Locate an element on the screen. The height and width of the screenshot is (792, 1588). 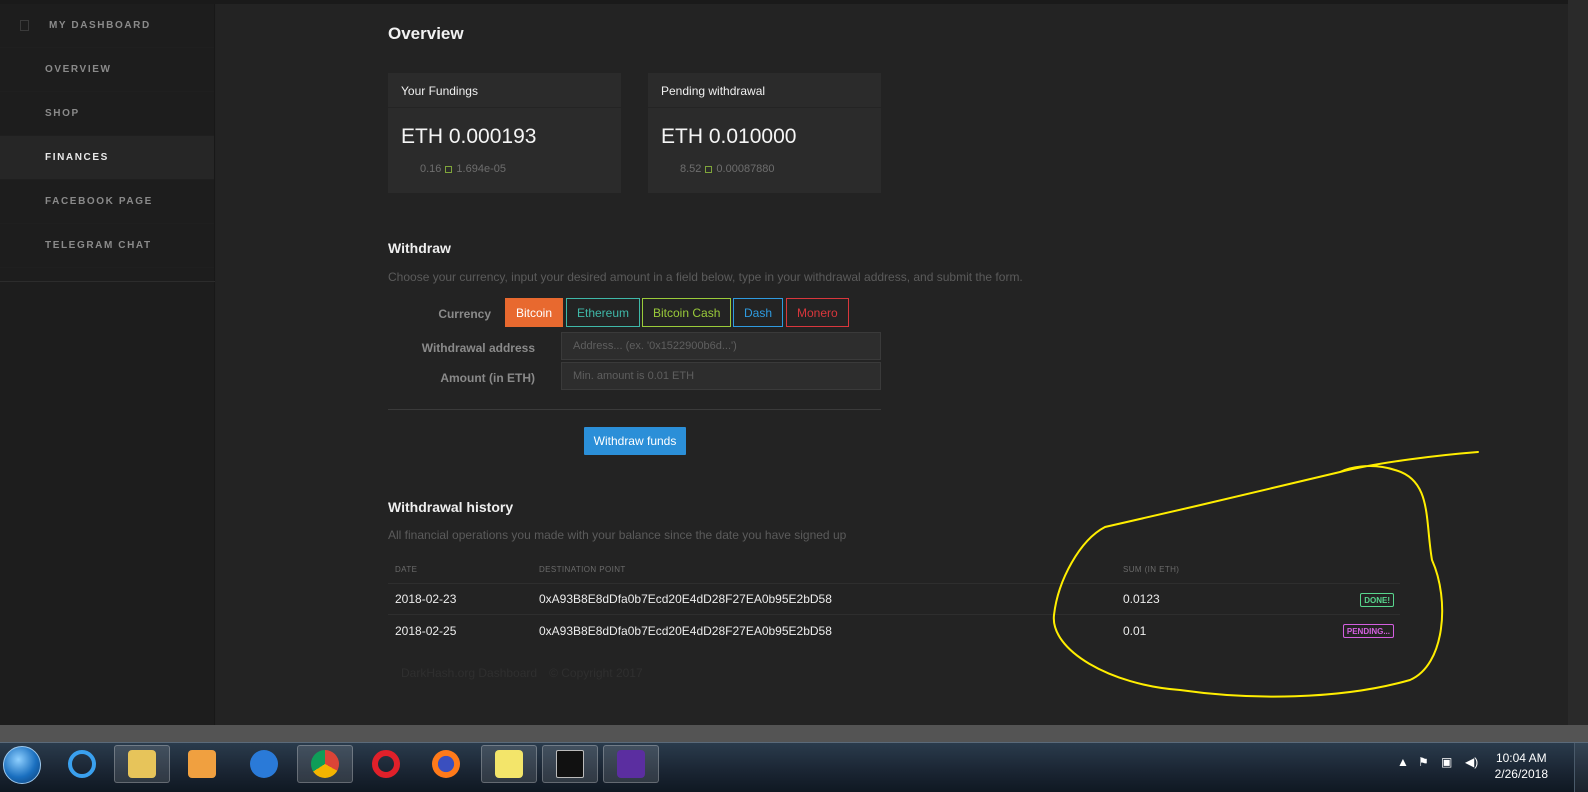
status-badge: DONE! is located at coordinates (1377, 600).